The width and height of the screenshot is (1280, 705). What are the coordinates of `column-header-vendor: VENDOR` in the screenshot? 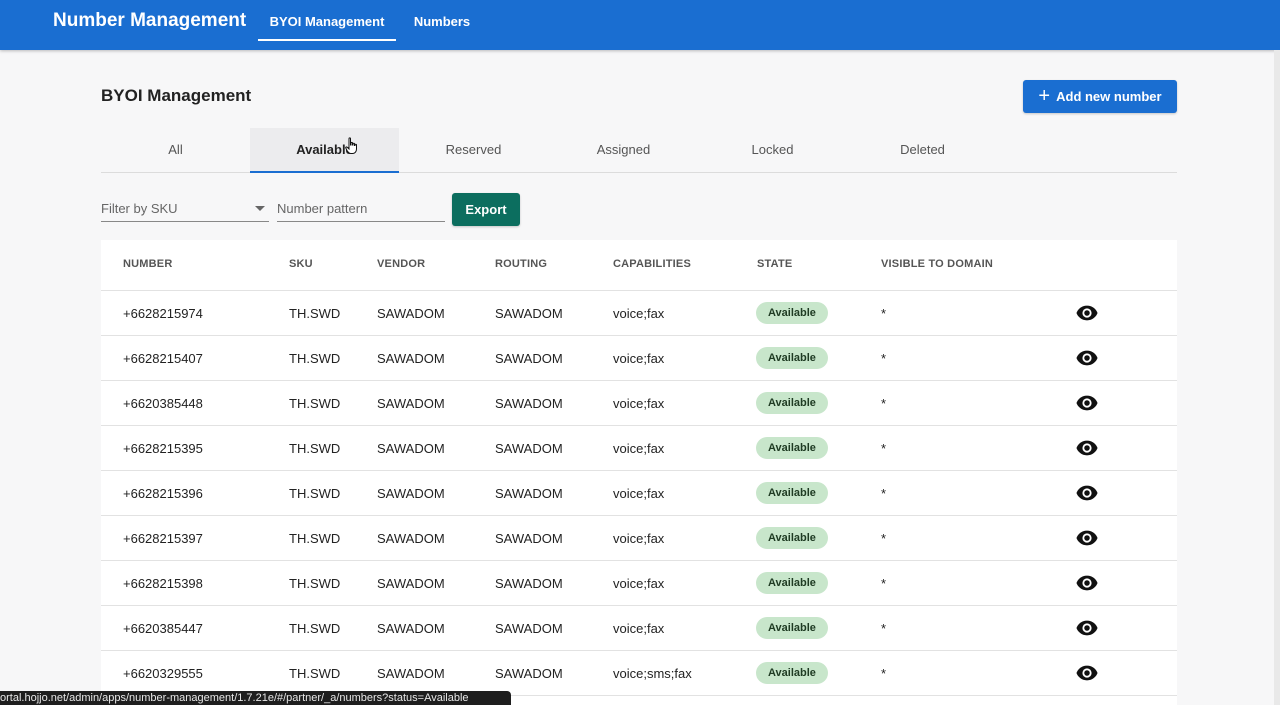 It's located at (401, 264).